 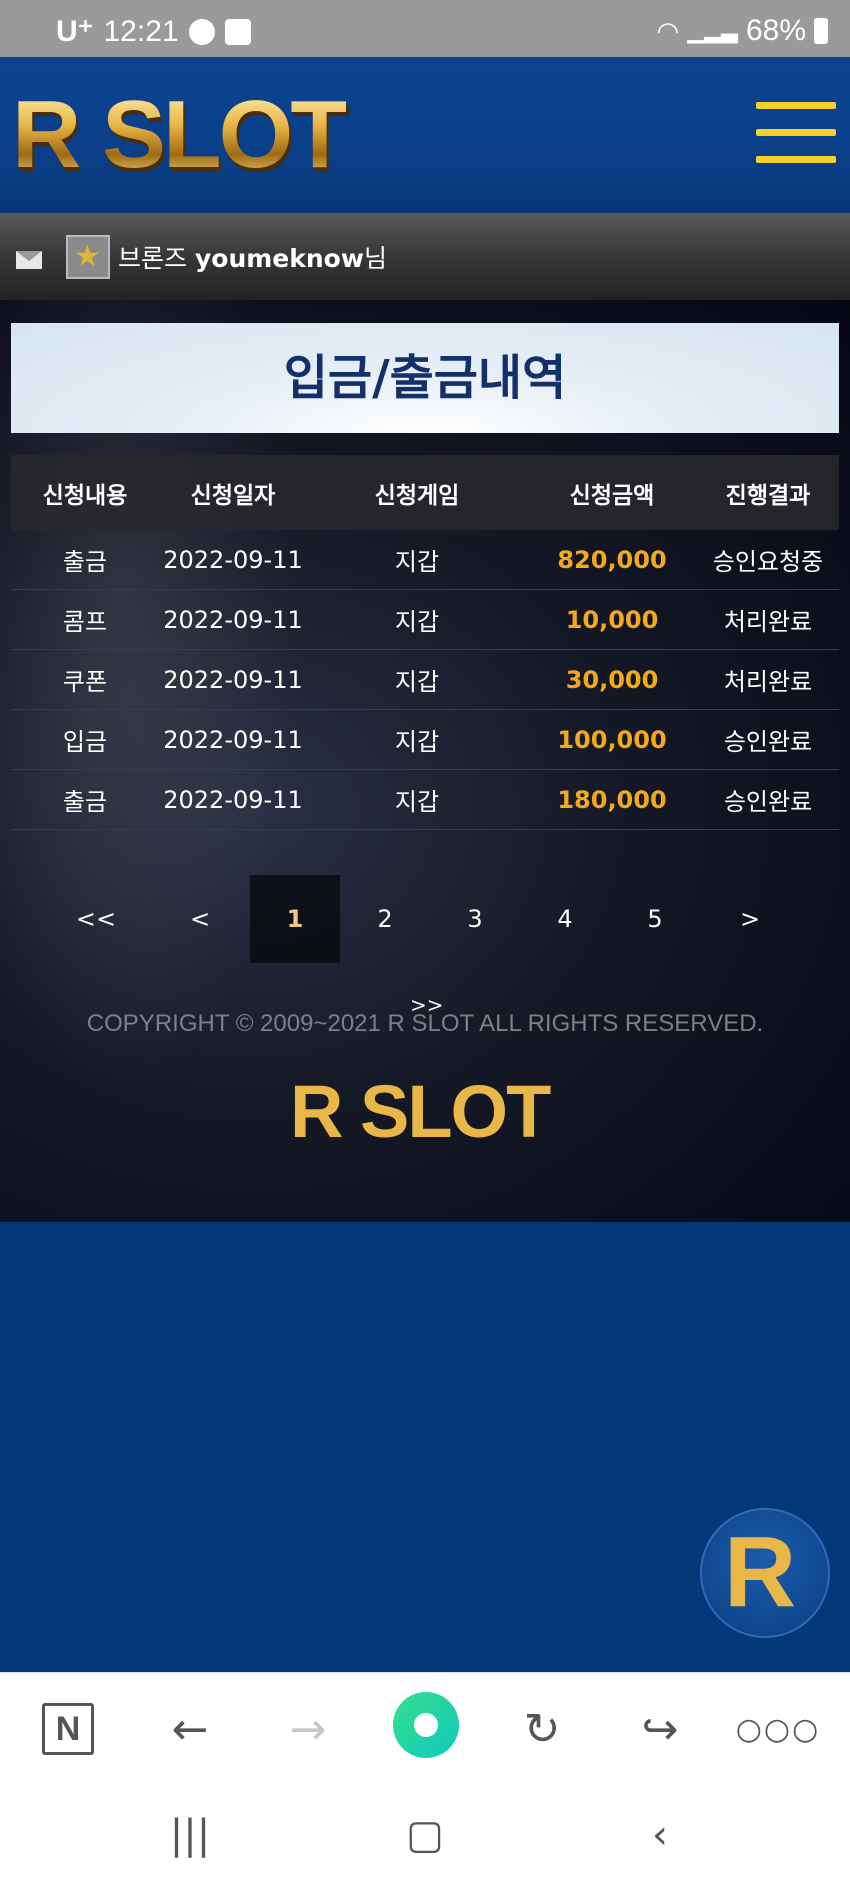 I want to click on floating-logo-button: R, so click(x=765, y=1573).